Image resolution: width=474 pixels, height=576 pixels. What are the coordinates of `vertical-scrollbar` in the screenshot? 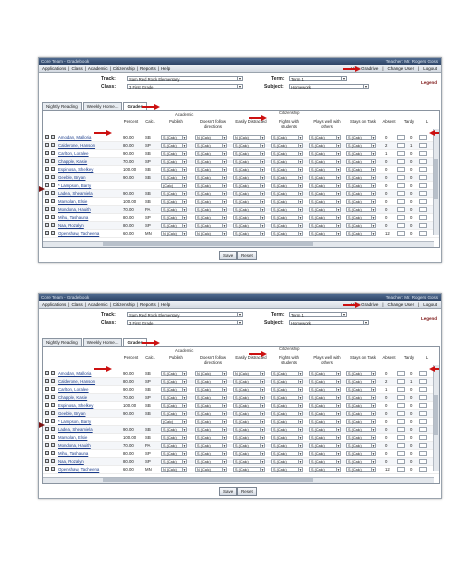 It's located at (436, 418).